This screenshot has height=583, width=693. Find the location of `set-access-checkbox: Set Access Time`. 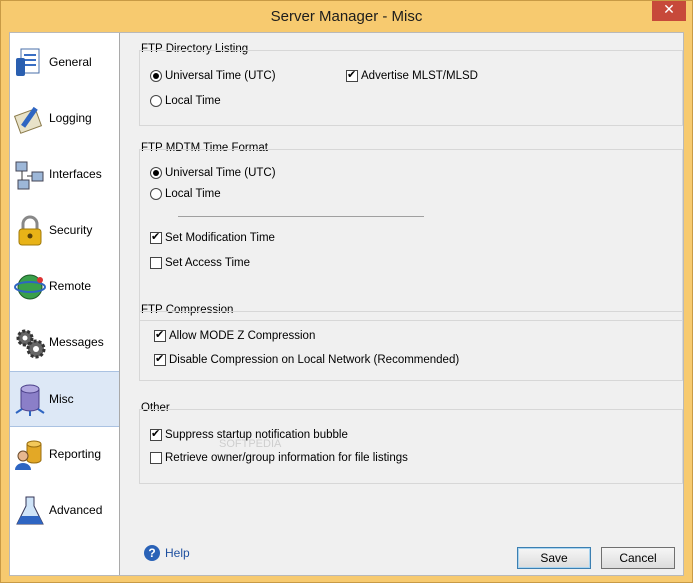

set-access-checkbox: Set Access Time is located at coordinates (200, 263).